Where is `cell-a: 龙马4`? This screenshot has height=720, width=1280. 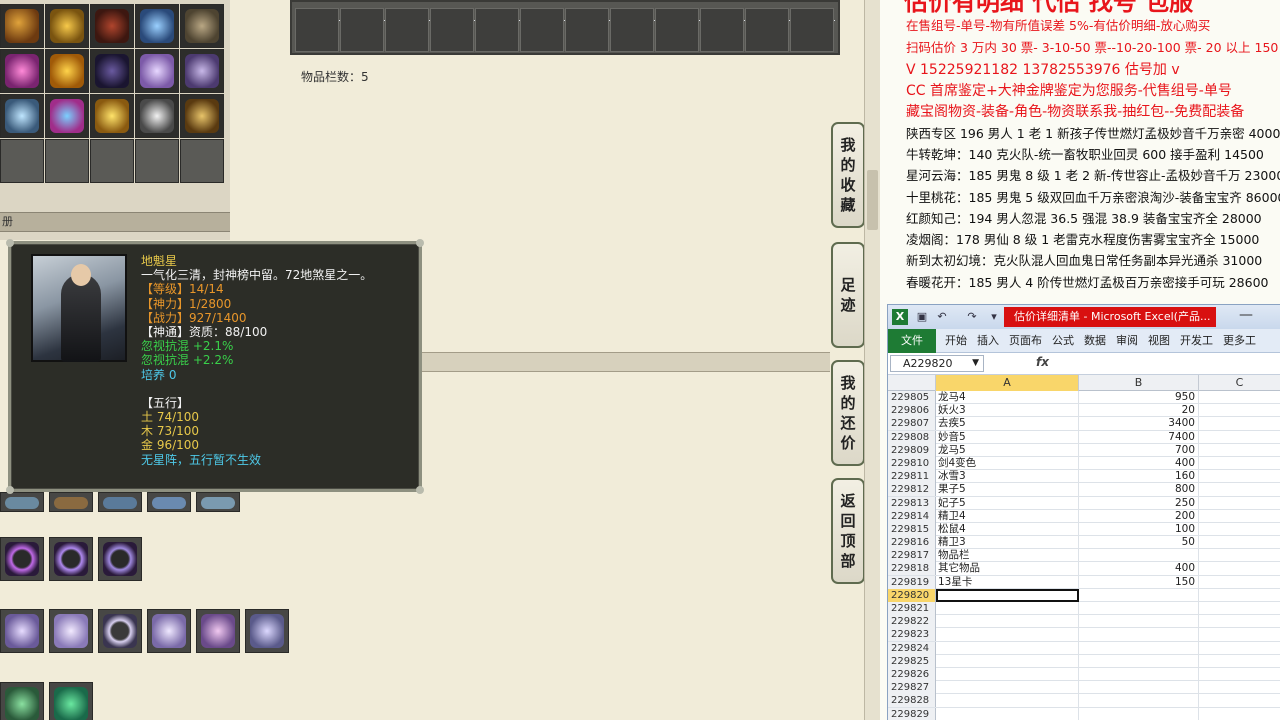 cell-a: 龙马4 is located at coordinates (1007, 397).